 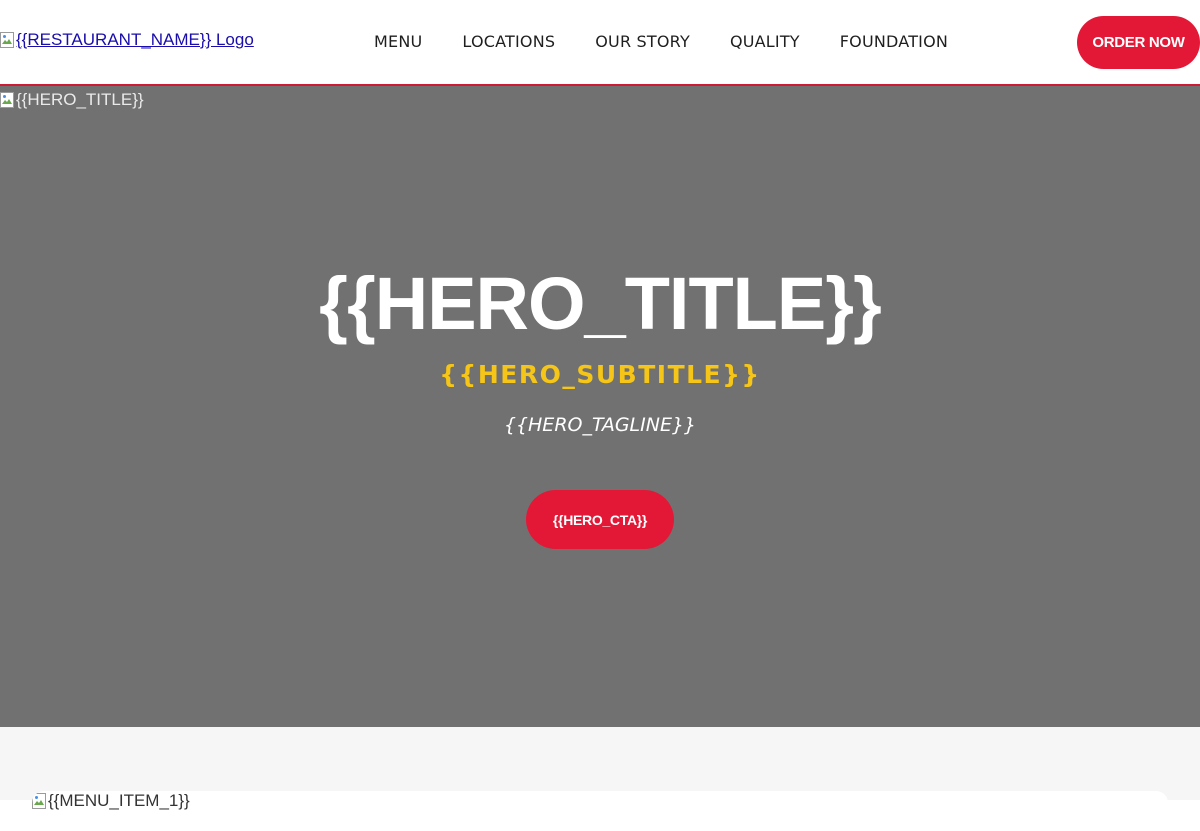 I want to click on order-now-button: ORDER NOW, so click(x=1138, y=42).